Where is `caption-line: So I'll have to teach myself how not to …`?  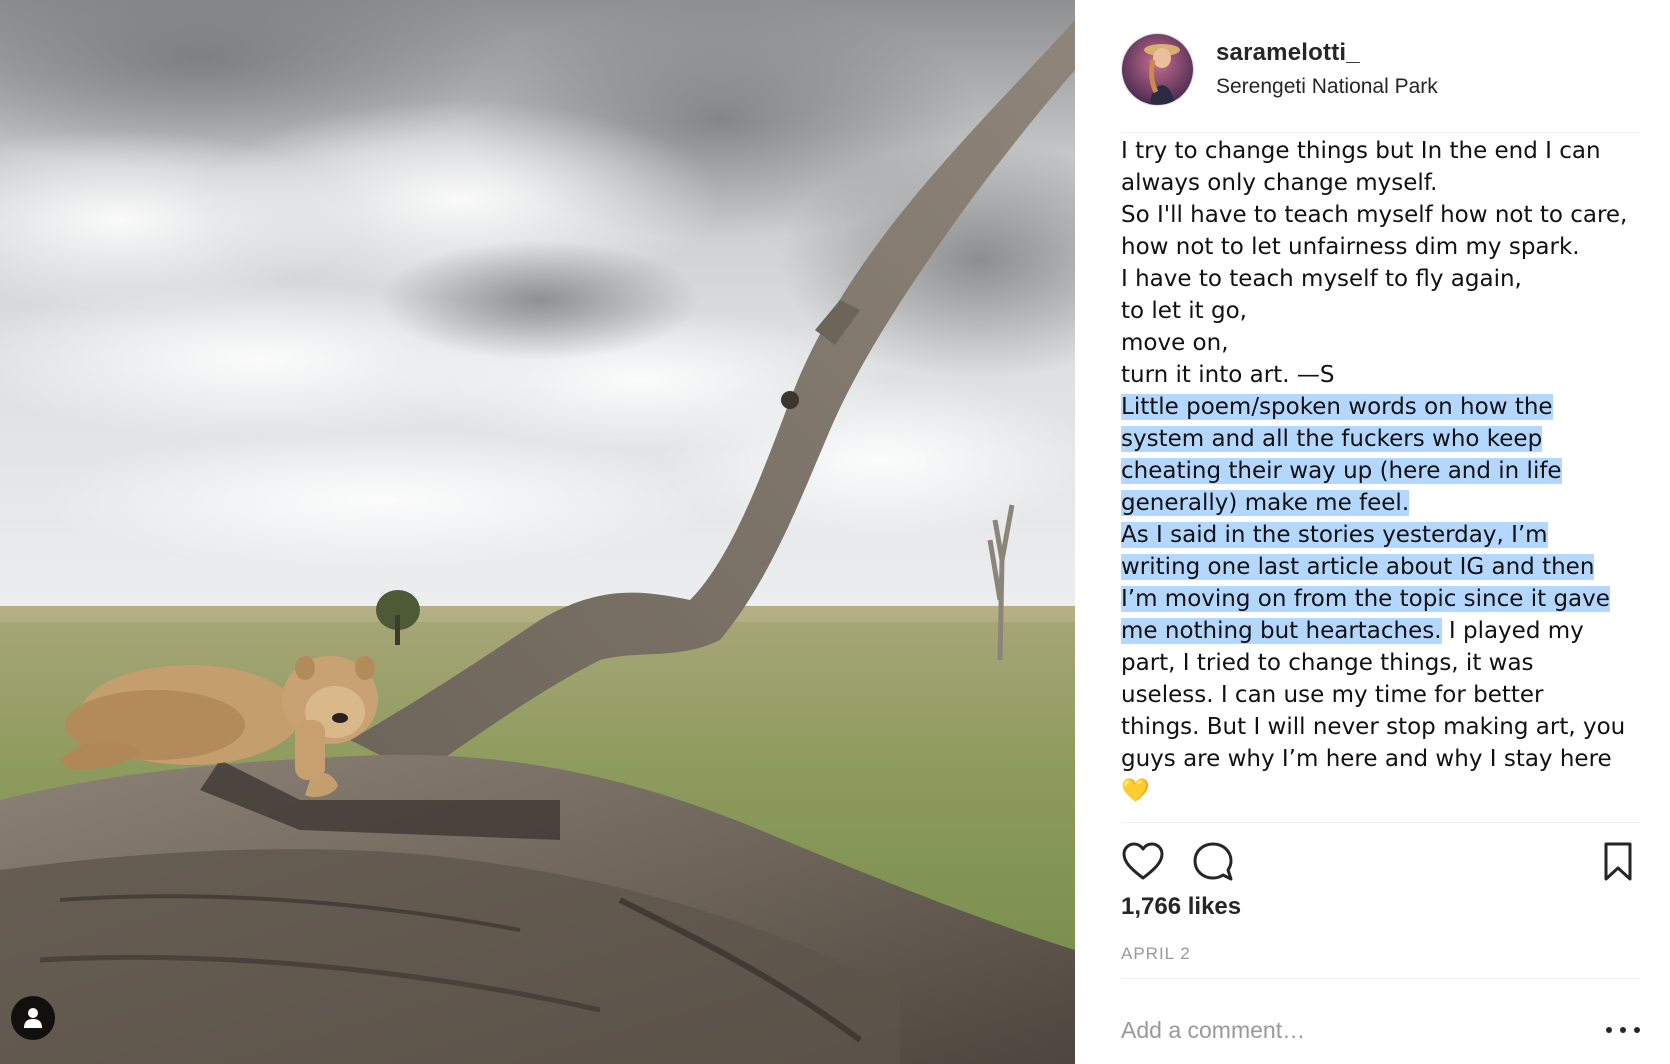 caption-line: So I'll have to teach myself how not to … is located at coordinates (1374, 215).